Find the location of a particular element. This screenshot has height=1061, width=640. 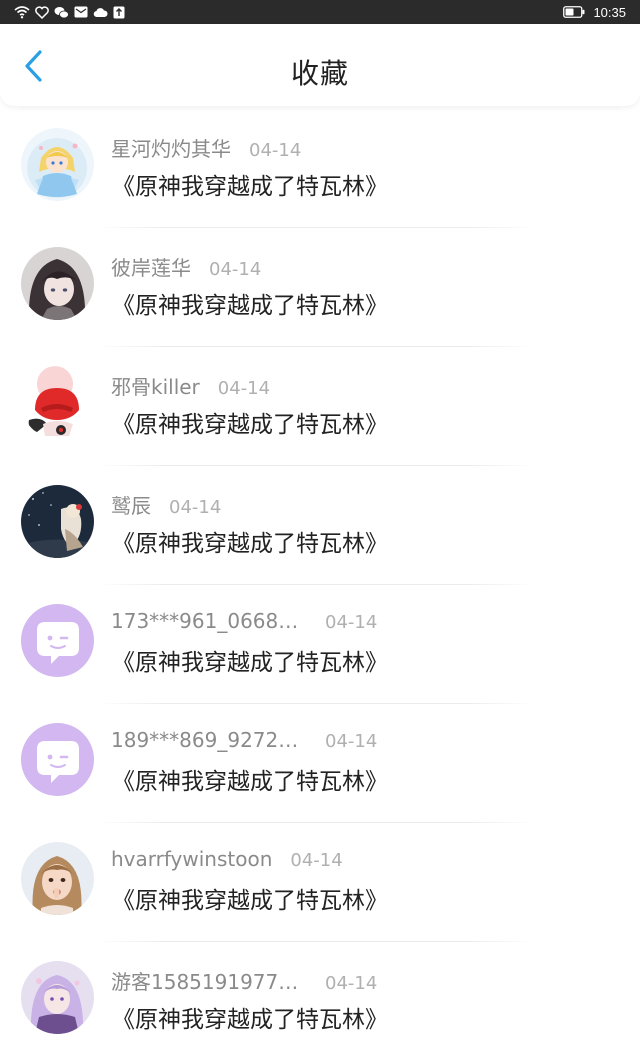

wifi-icon is located at coordinates (22, 12).